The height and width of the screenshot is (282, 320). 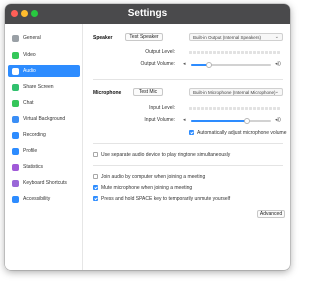 What do you see at coordinates (44, 71) in the screenshot?
I see `sidebar-item-audio: Audio` at bounding box center [44, 71].